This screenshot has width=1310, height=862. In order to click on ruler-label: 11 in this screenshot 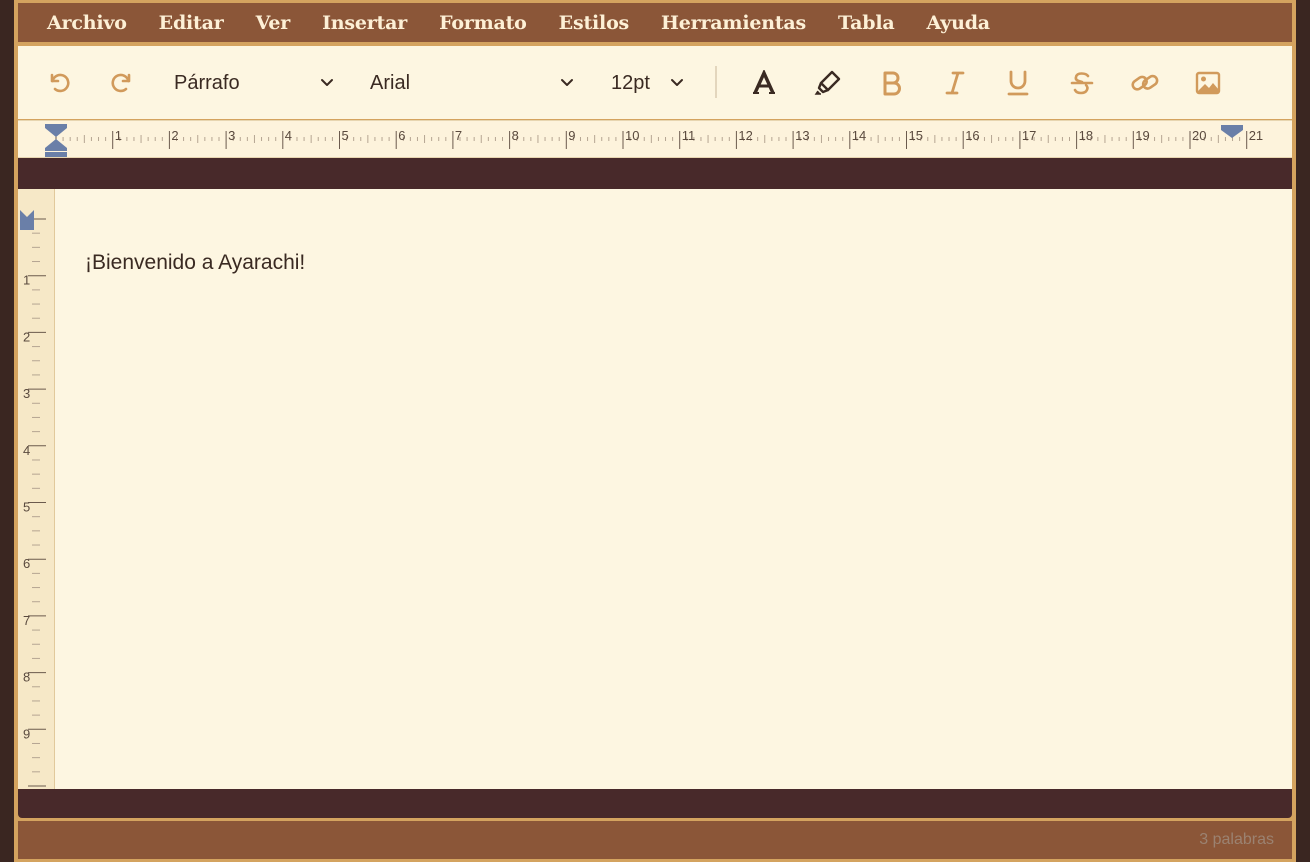, I will do `click(689, 135)`.